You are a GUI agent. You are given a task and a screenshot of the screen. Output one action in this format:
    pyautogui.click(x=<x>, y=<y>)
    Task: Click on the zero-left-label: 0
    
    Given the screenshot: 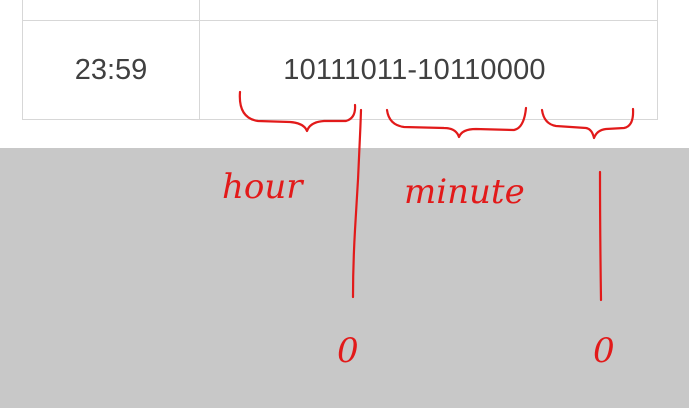 What is the action you would take?
    pyautogui.click(x=348, y=351)
    